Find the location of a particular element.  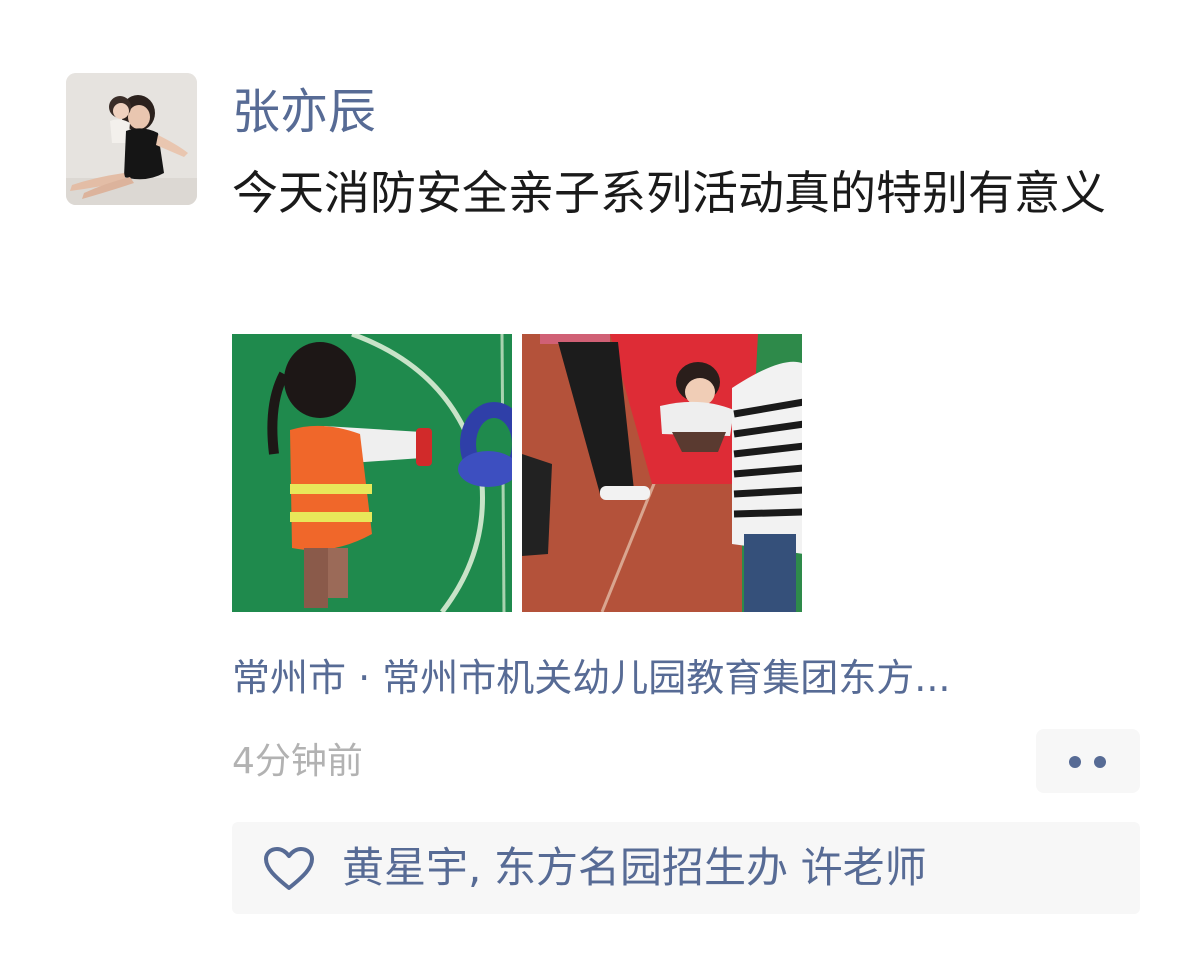

more-button is located at coordinates (1088, 761).